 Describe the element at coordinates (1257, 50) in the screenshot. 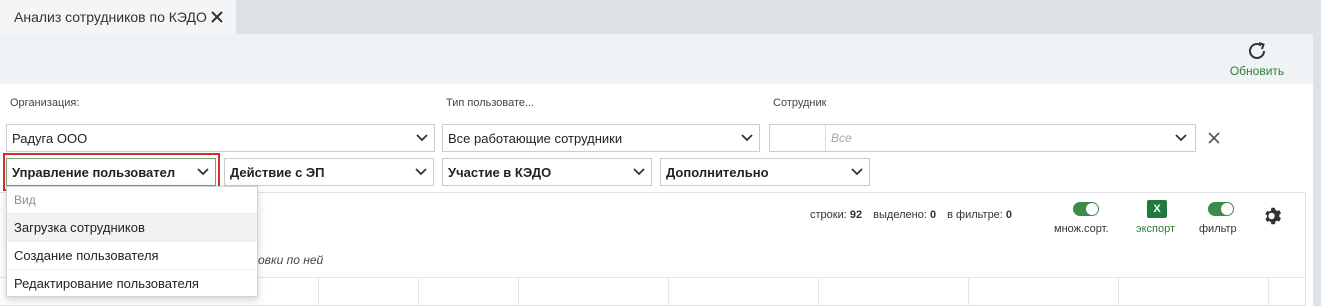

I see `refresh-icon` at that location.